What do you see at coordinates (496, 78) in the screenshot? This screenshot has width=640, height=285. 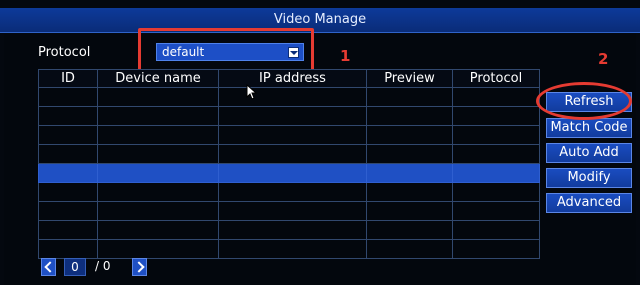 I see `column-header-protocol: Protocol` at bounding box center [496, 78].